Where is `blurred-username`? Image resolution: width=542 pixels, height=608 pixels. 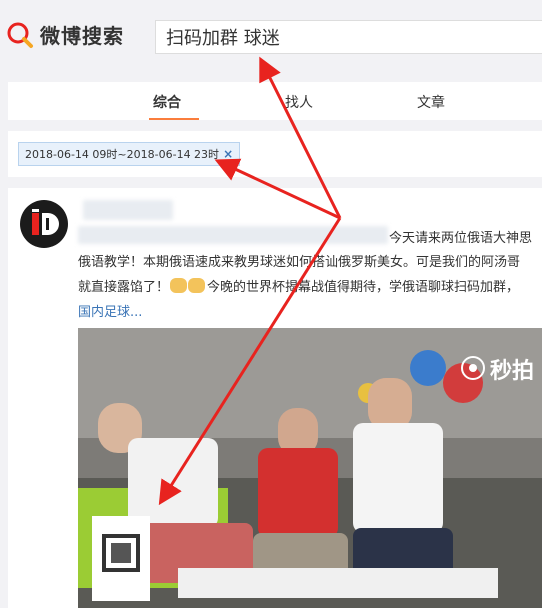 blurred-username is located at coordinates (128, 210).